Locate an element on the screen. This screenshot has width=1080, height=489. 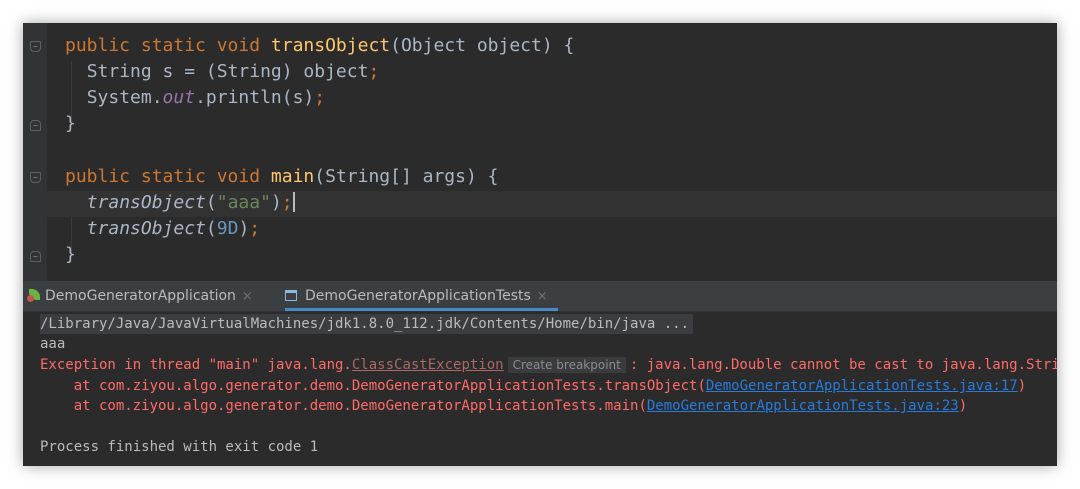
method-name: main is located at coordinates (292, 176).